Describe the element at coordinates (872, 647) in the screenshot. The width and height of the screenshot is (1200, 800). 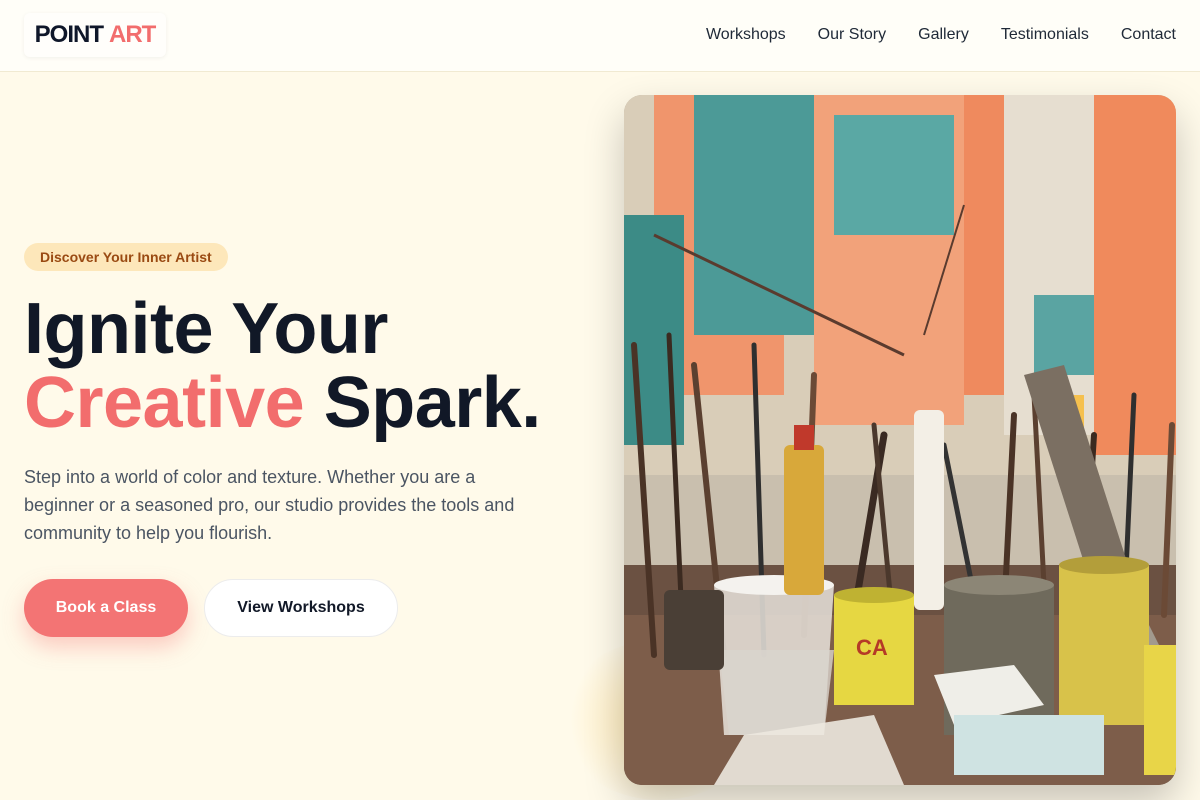
I see `svg-text: CA` at that location.